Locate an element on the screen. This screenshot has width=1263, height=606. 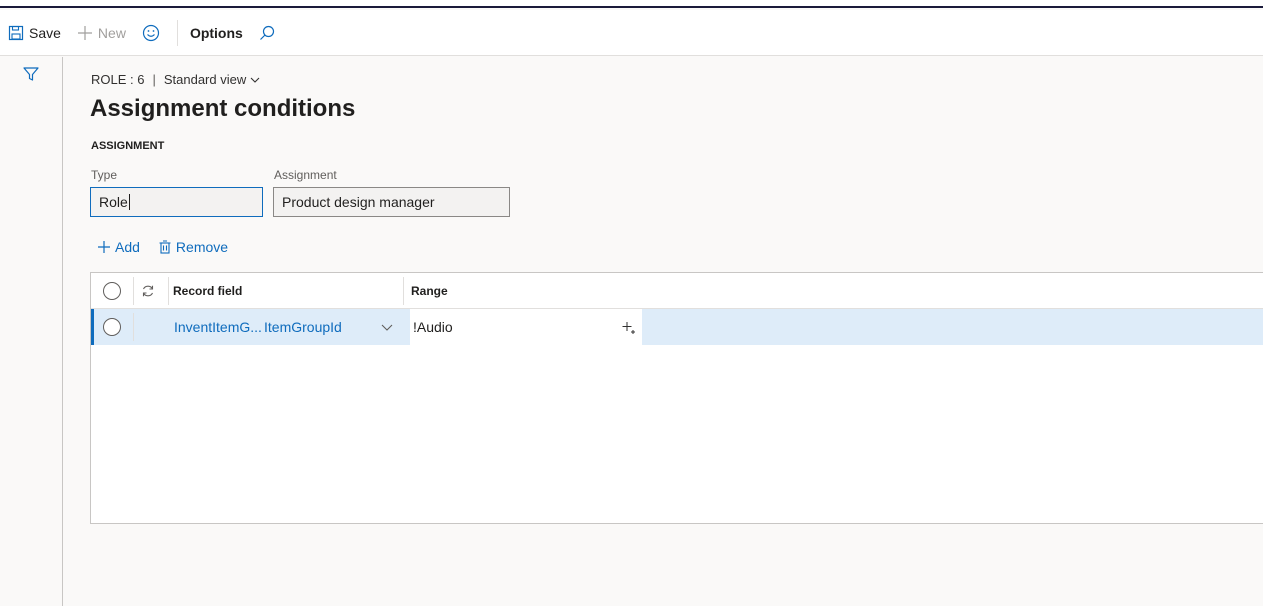
view-selector-label: Standard view is located at coordinates (205, 79).